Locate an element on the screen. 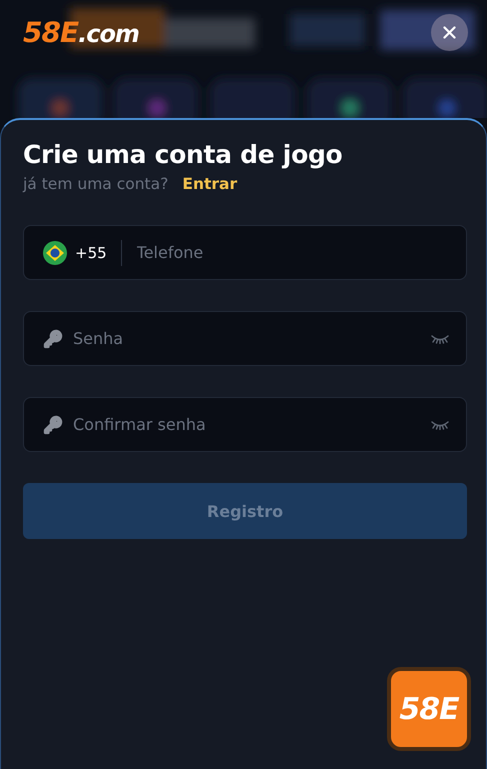 This screenshot has height=769, width=487. password-input: Confirmar senha is located at coordinates (246, 424).